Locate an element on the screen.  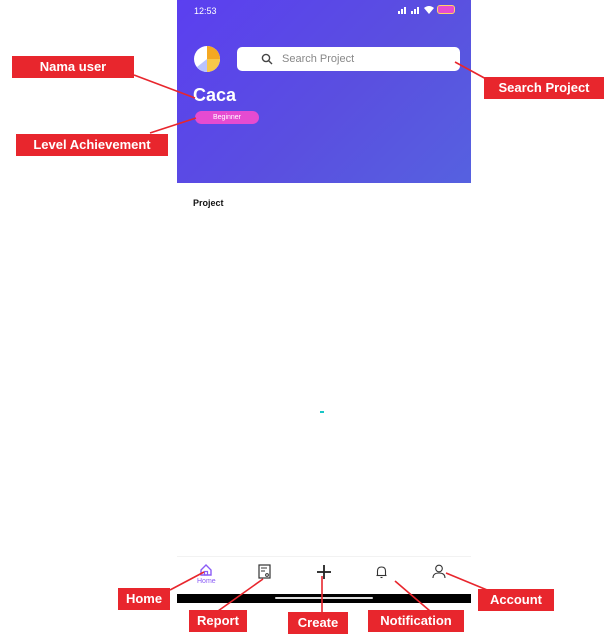
nav-create is located at coordinates (324, 572).